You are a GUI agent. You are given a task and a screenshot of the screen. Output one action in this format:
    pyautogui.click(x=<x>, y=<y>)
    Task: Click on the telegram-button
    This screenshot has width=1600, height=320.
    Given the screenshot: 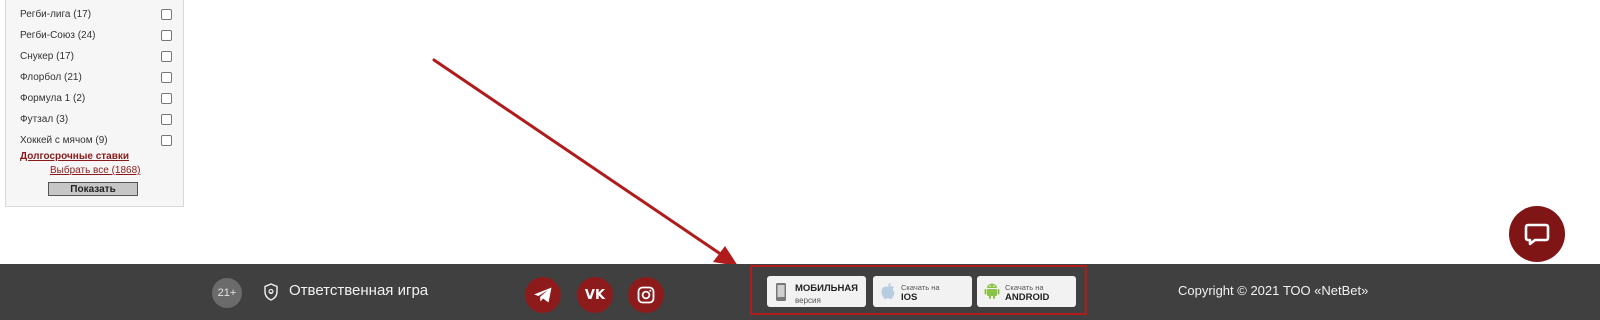 What is the action you would take?
    pyautogui.click(x=543, y=295)
    